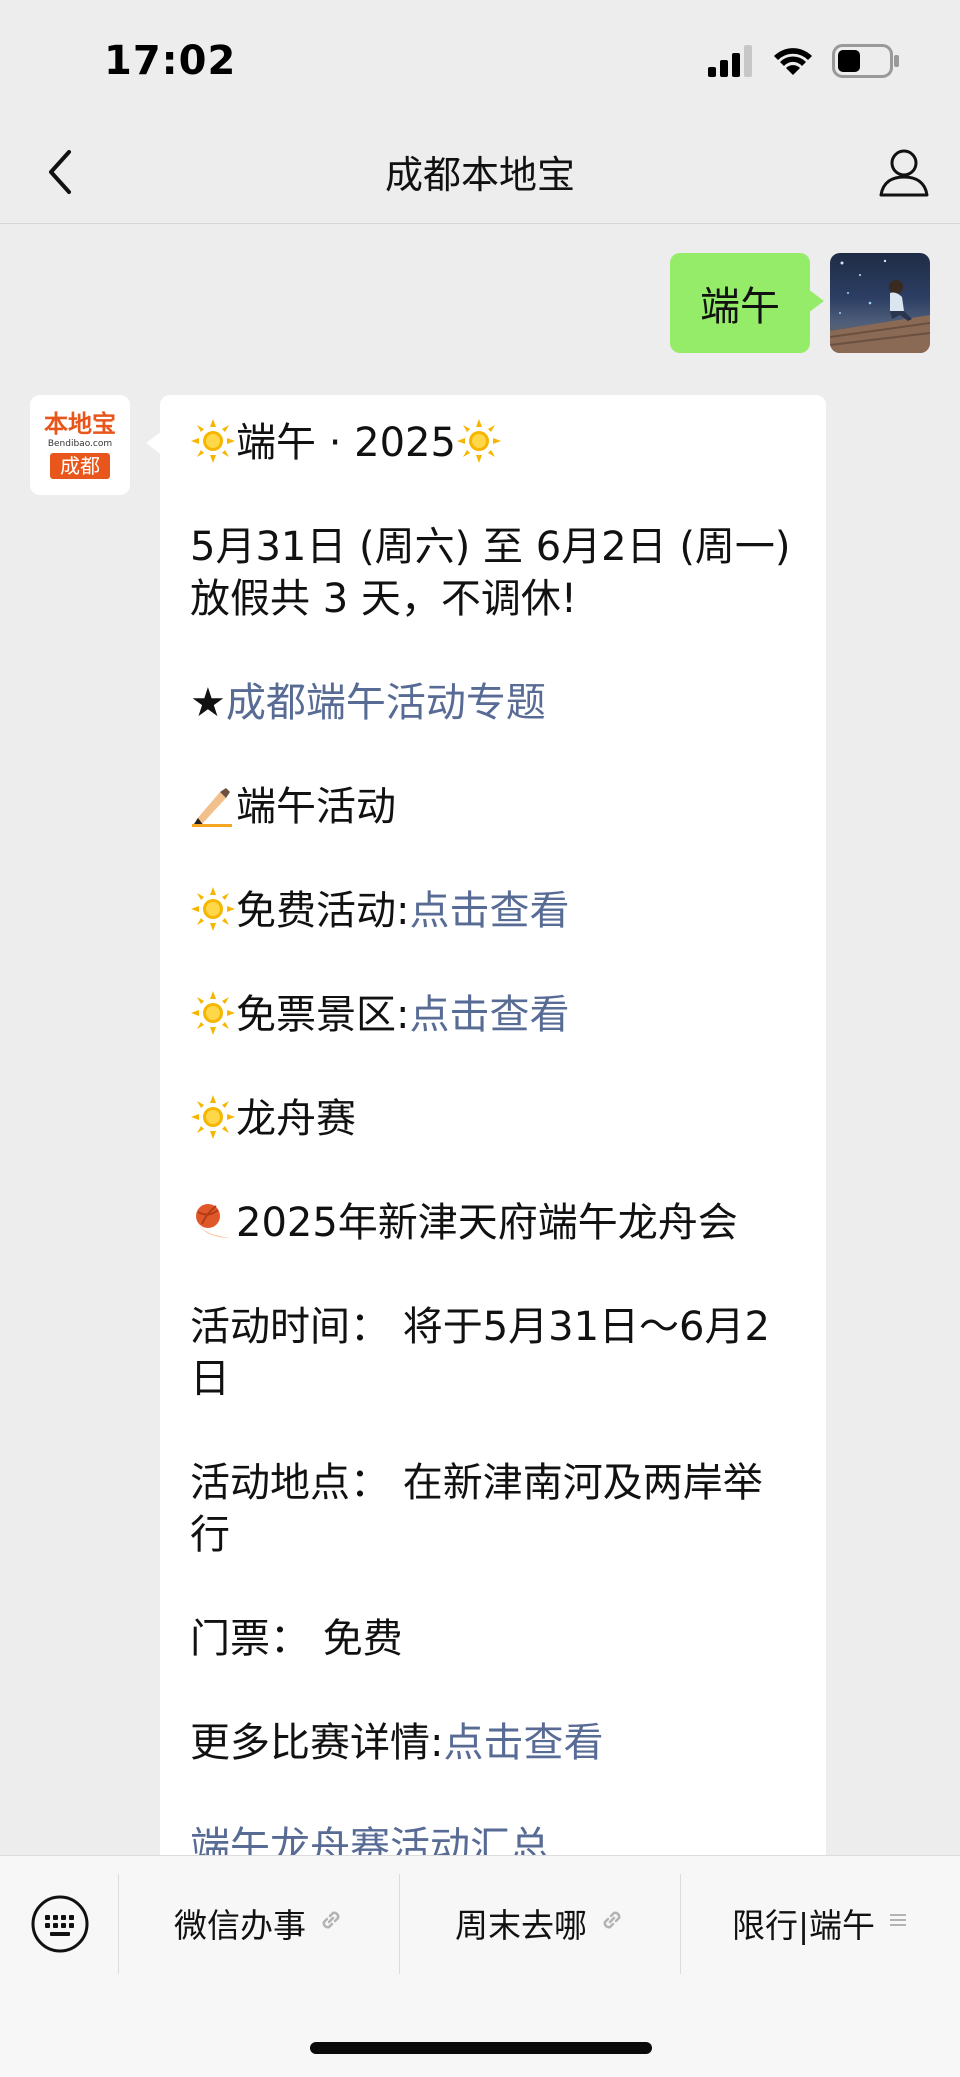  Describe the element at coordinates (747, 303) in the screenshot. I see `outgoing-bubble: 端午` at that location.